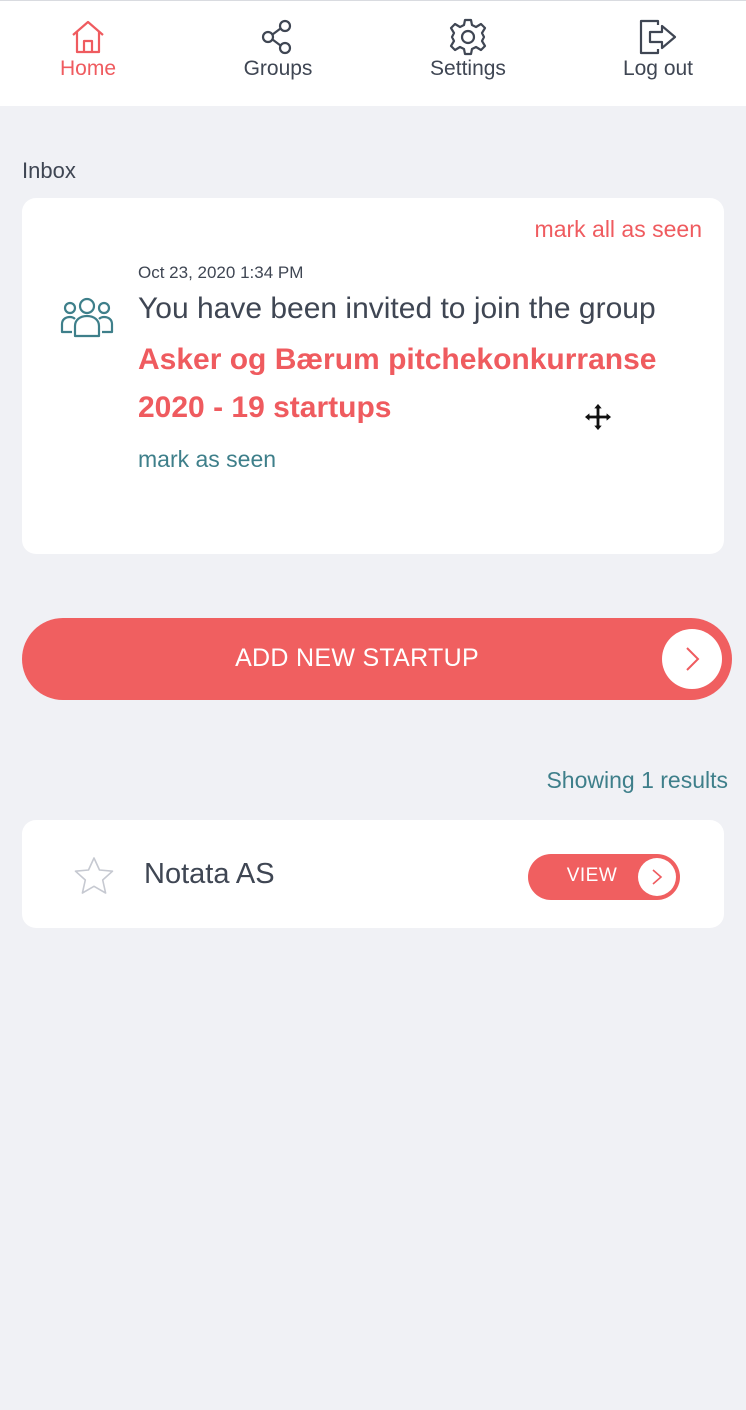  I want to click on view-startup-button: VIEW, so click(604, 877).